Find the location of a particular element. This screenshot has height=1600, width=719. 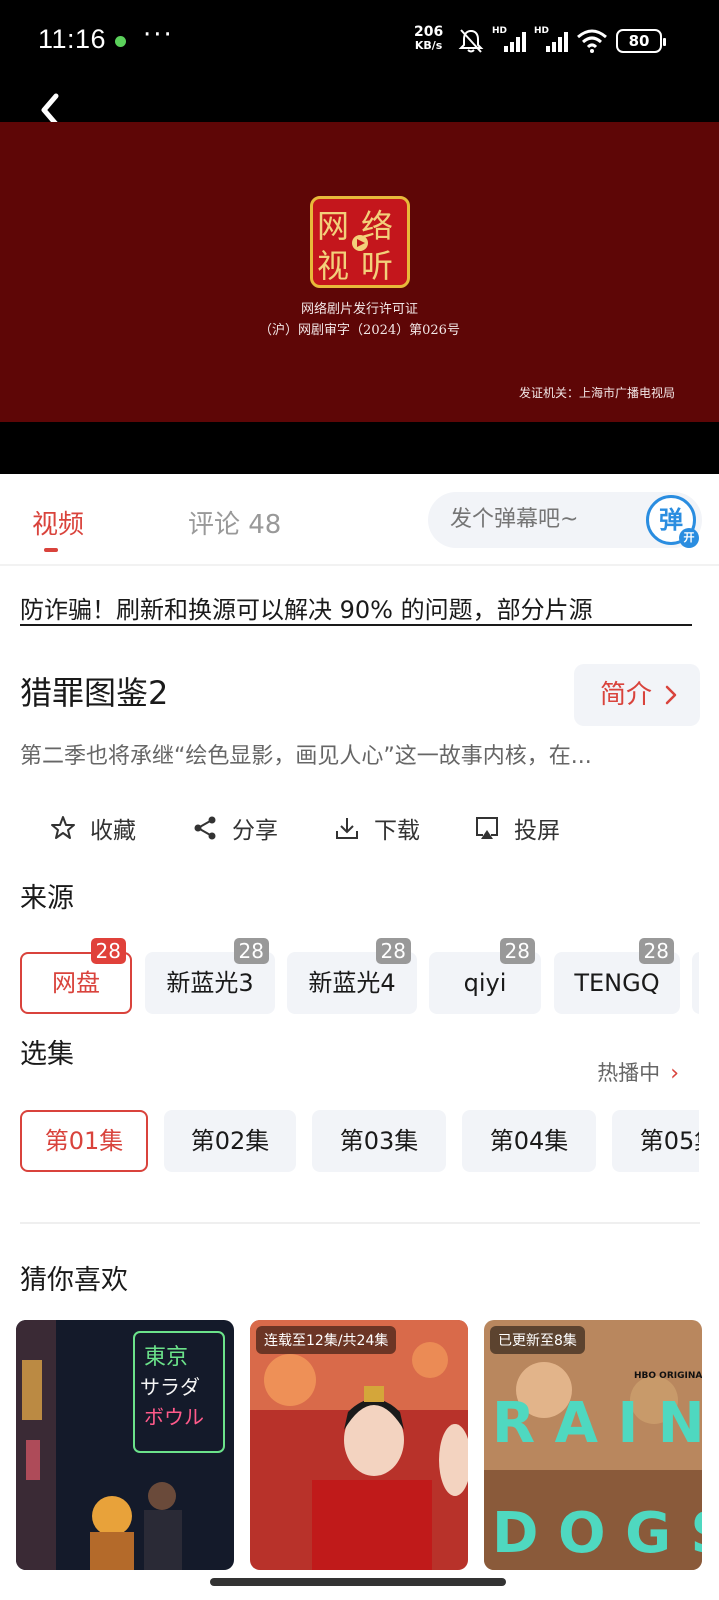

poster-image-tokyo-salad-bowl: 東京 サラダ ボウル is located at coordinates (125, 1445).